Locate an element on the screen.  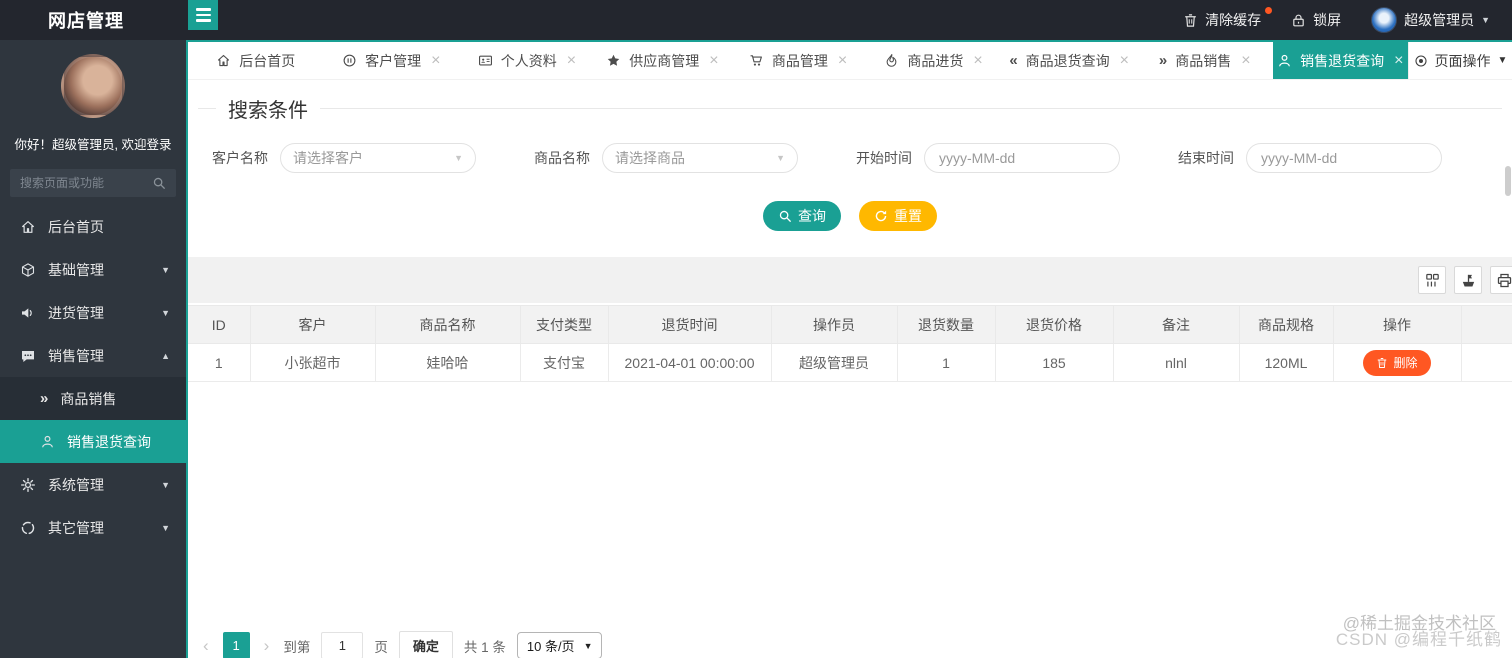
reset-button: 重置 is located at coordinates (898, 216).